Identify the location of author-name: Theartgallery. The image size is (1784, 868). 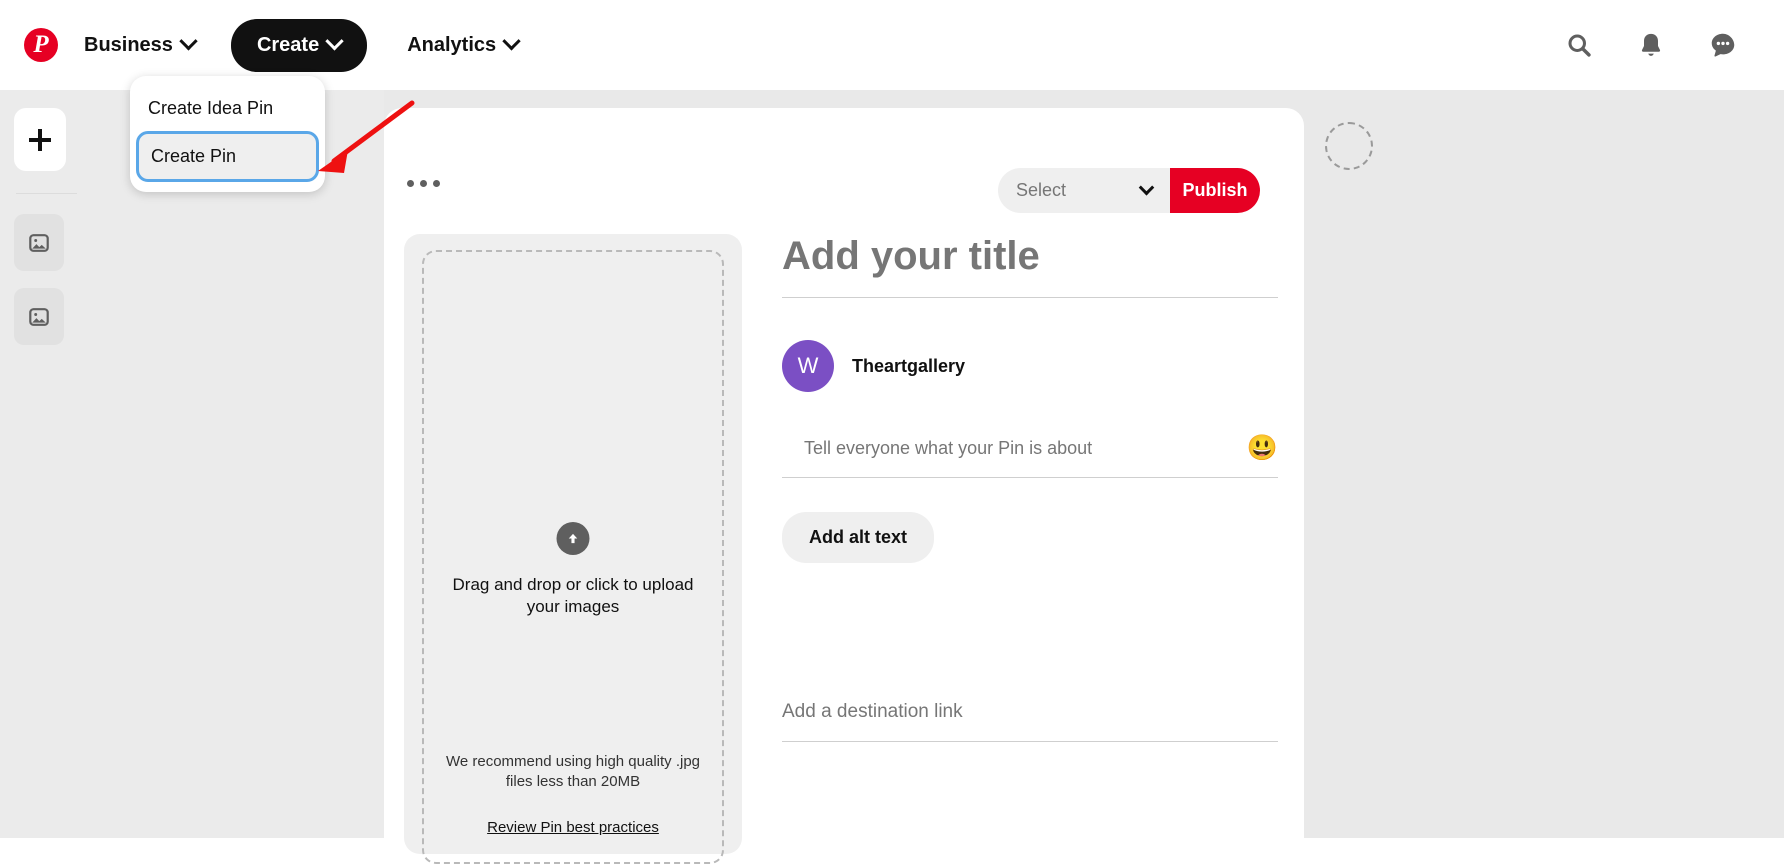
(909, 365).